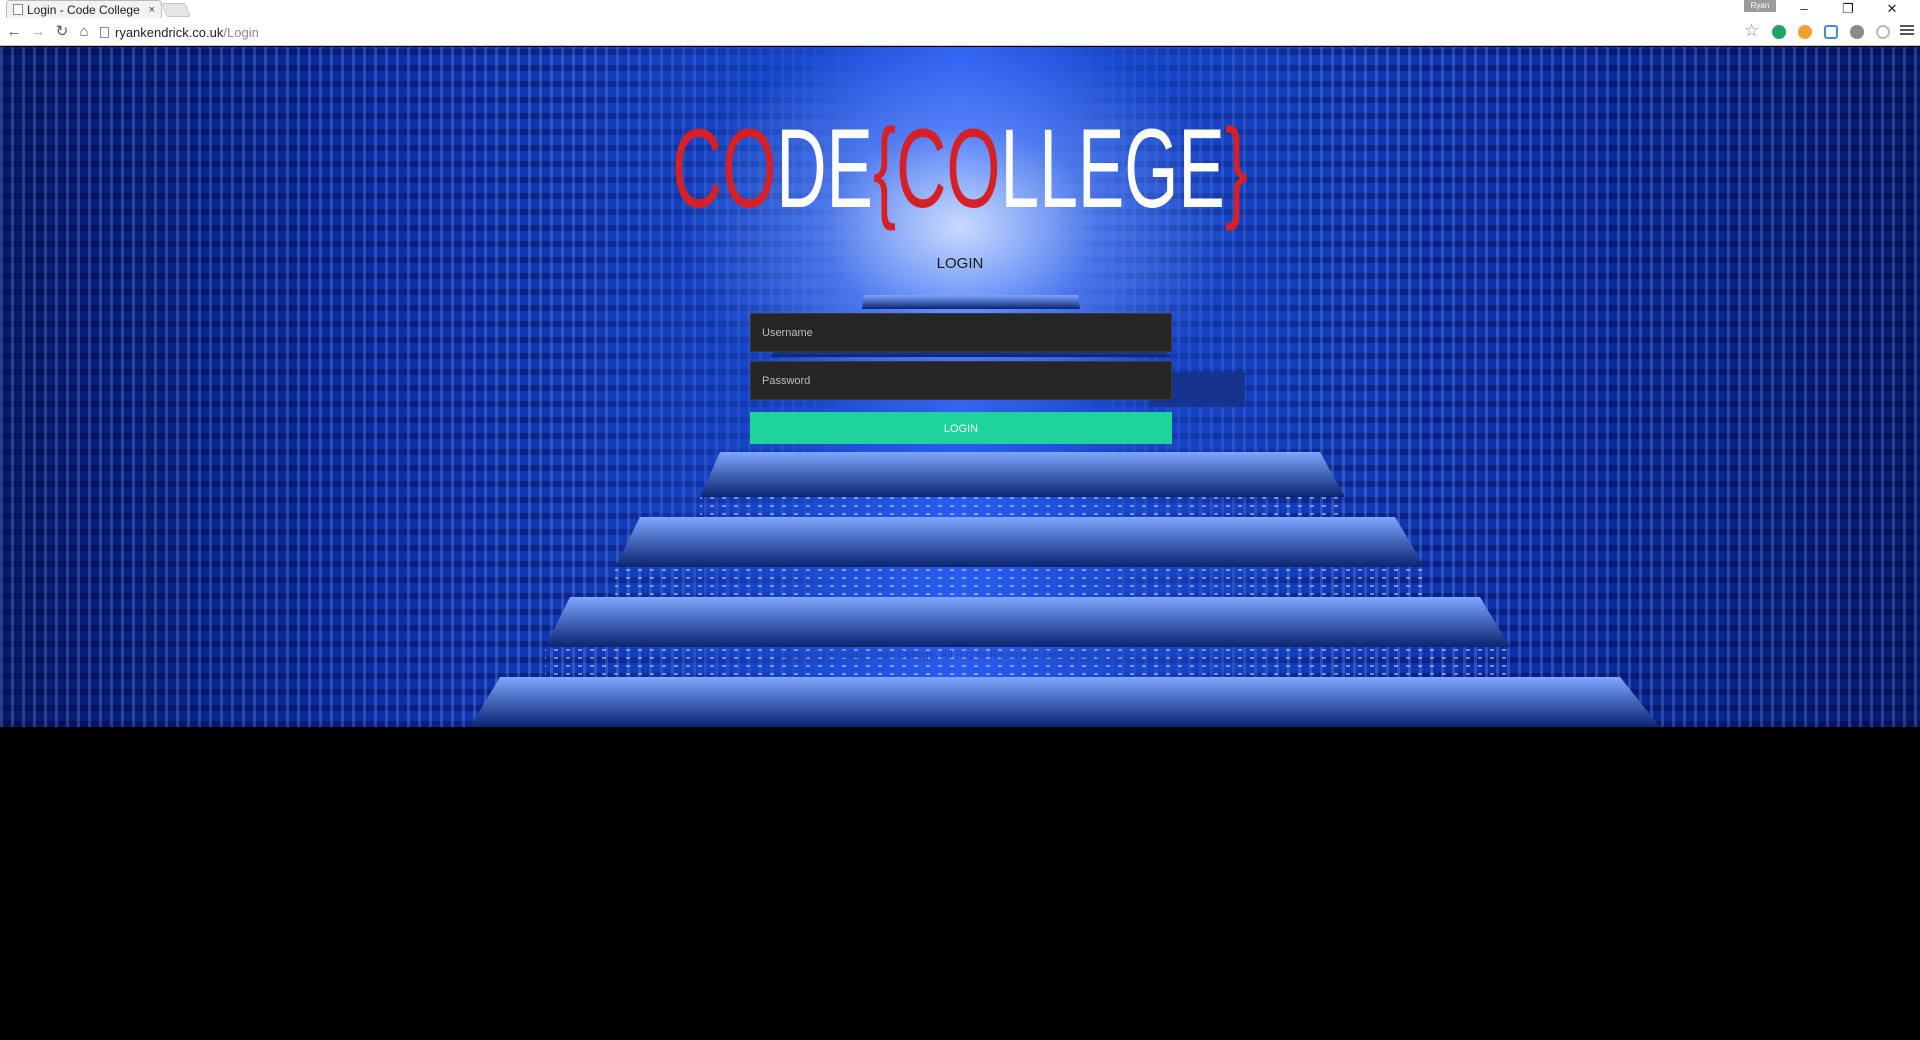 This screenshot has width=1920, height=1040. I want to click on back-icon: ←, so click(14, 32).